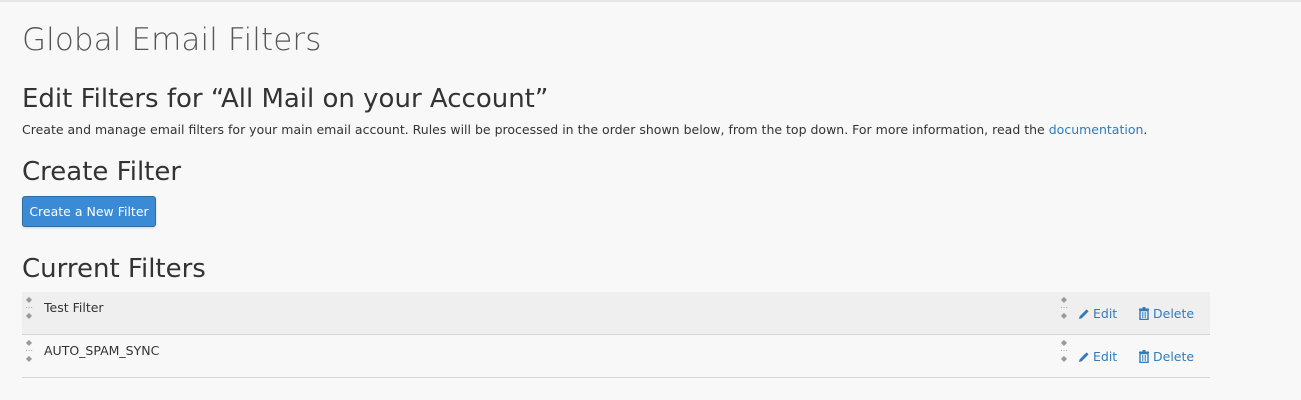 This screenshot has width=1301, height=400. Describe the element at coordinates (616, 313) in the screenshot. I see `filter-row: ◆ ⋯ ◆ Test Filter ◆ ⋯ ◆ Edit Delete` at that location.